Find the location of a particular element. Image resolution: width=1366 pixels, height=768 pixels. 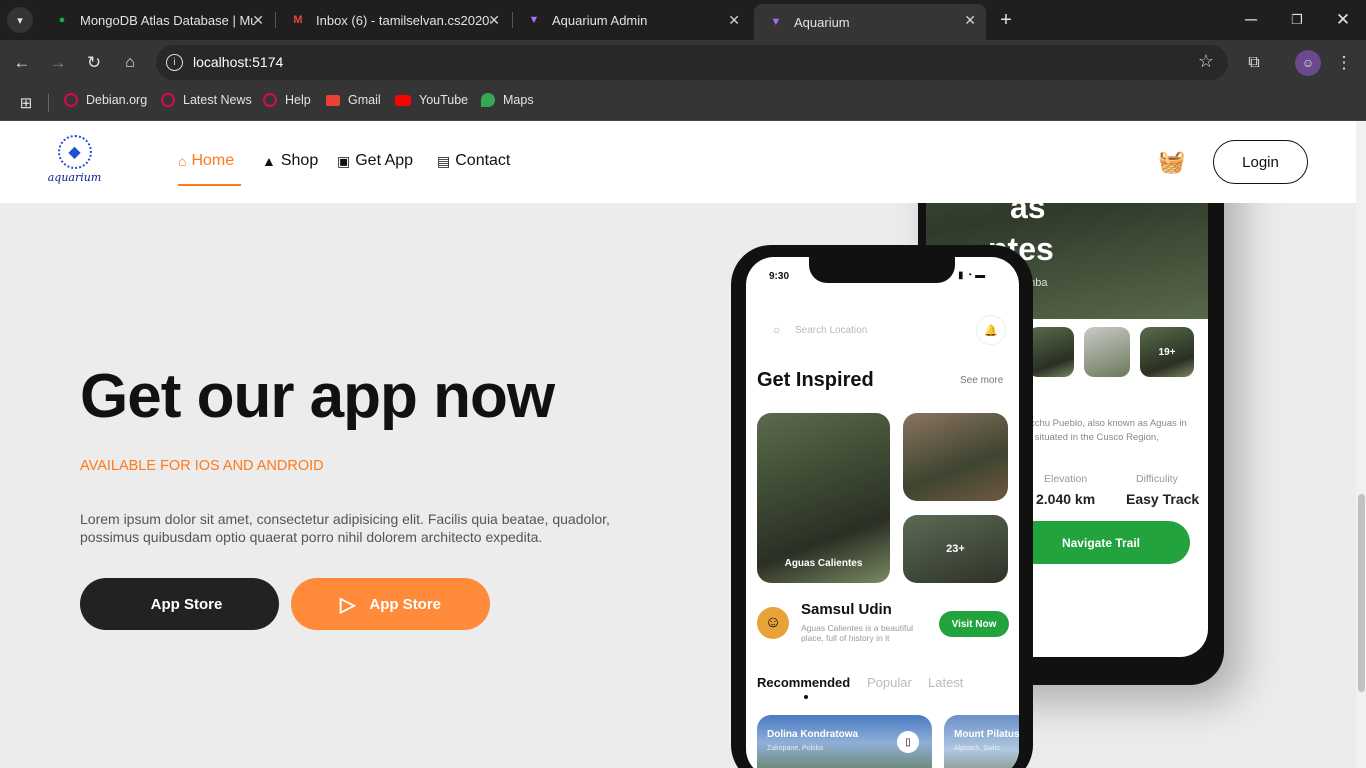

user-name: Samsul Udin is located at coordinates (846, 609).